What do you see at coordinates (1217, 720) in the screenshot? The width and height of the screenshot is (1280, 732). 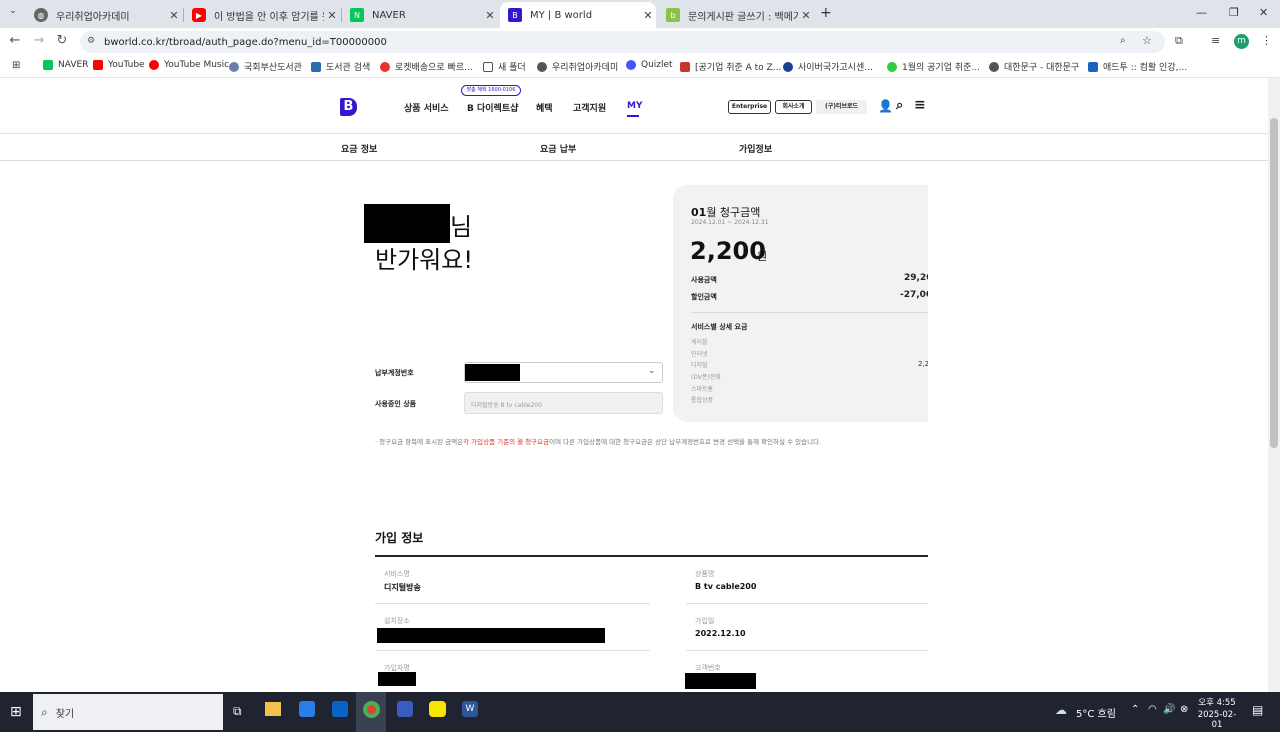 I see `clock-date: 2025-02-01` at bounding box center [1217, 720].